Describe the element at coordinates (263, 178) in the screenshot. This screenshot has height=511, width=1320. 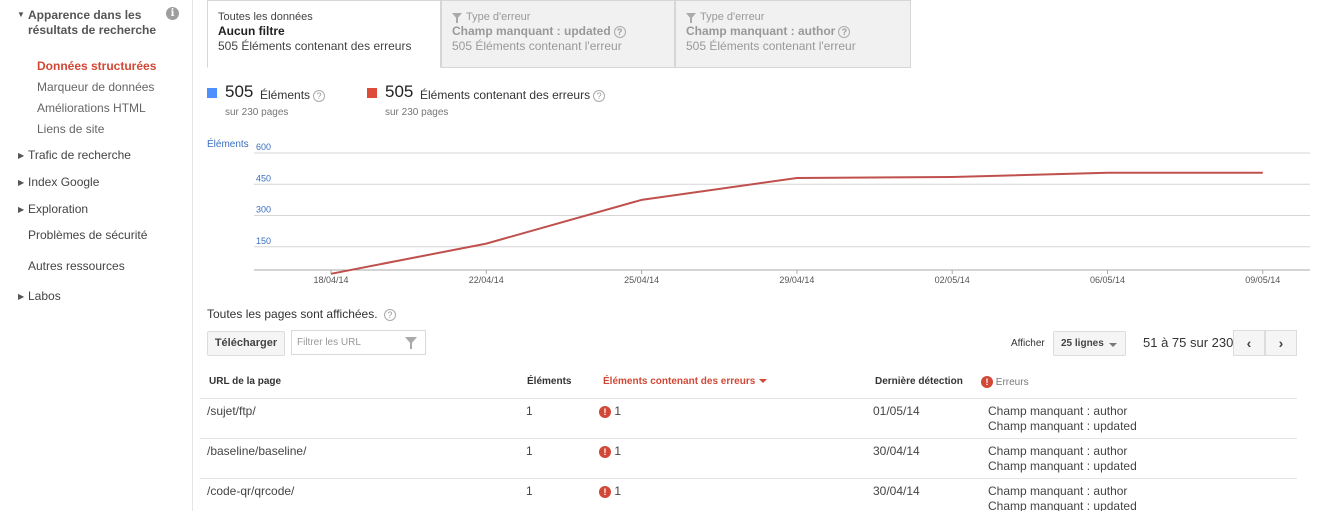
I see `y-tick-label: 450` at that location.